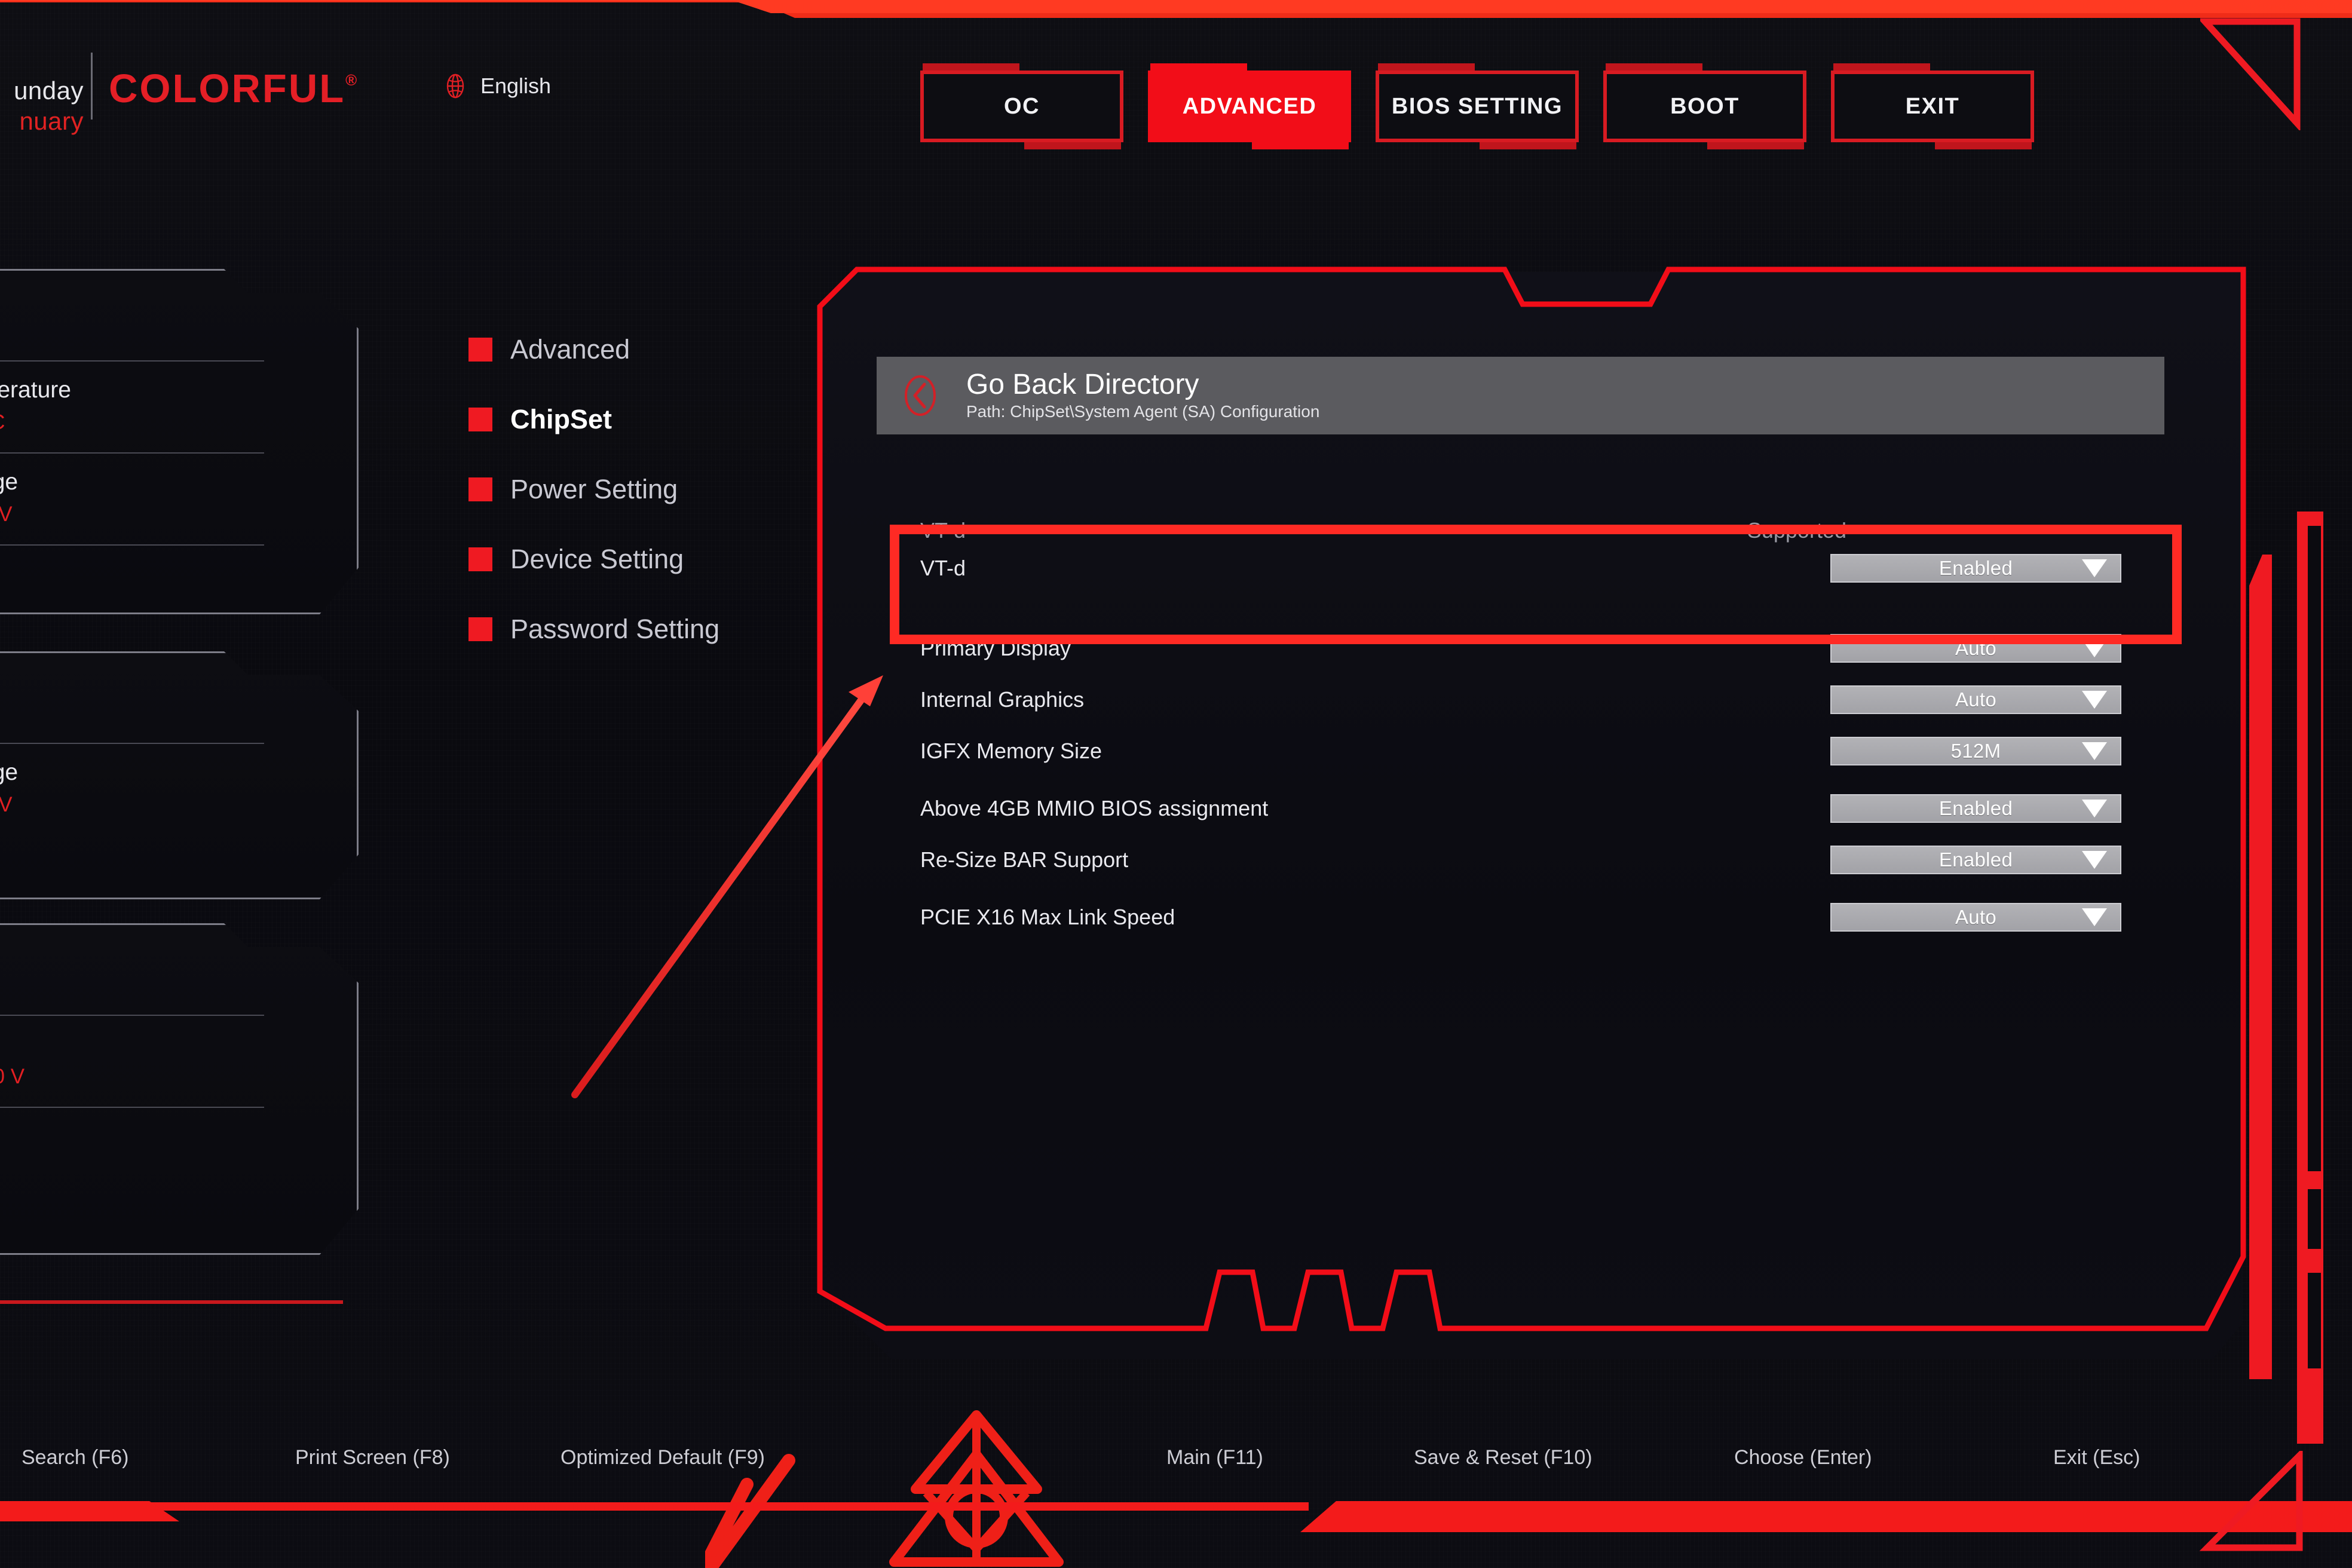 This screenshot has height=1568, width=2352. I want to click on menu-item-label: Device Setting, so click(597, 559).